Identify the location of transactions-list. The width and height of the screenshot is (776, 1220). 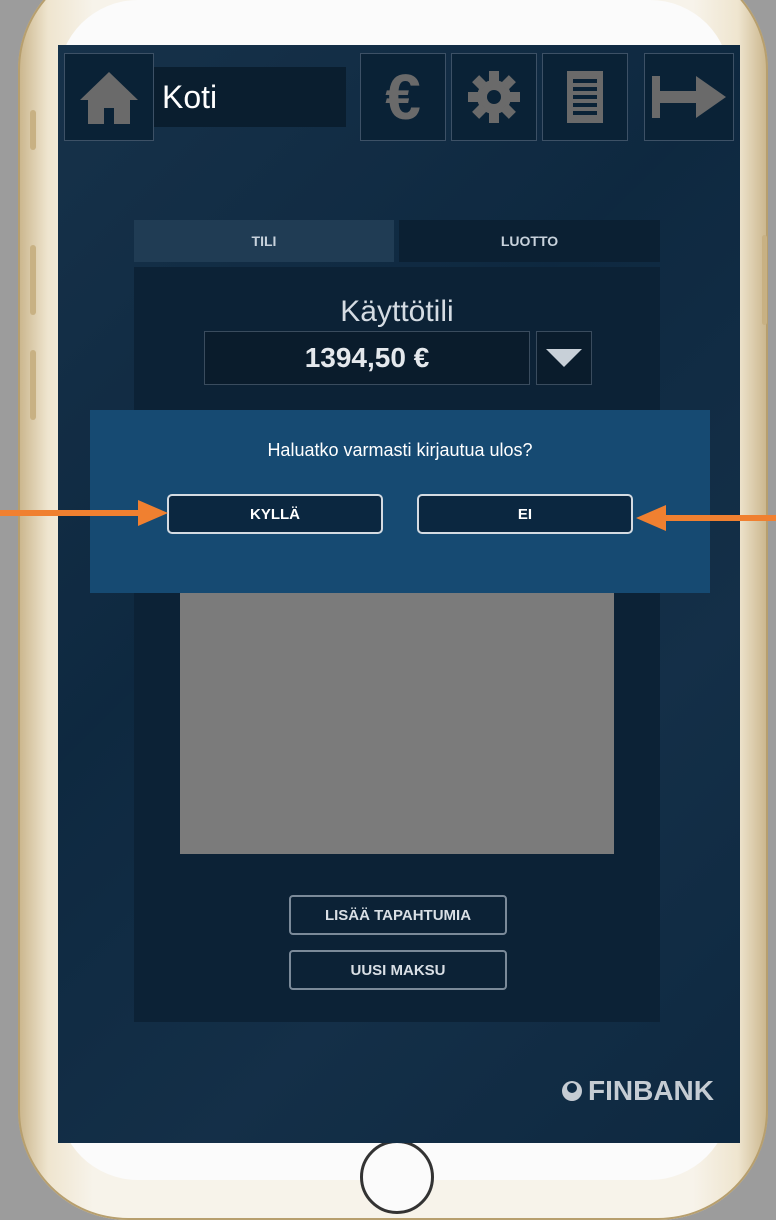
(397, 722).